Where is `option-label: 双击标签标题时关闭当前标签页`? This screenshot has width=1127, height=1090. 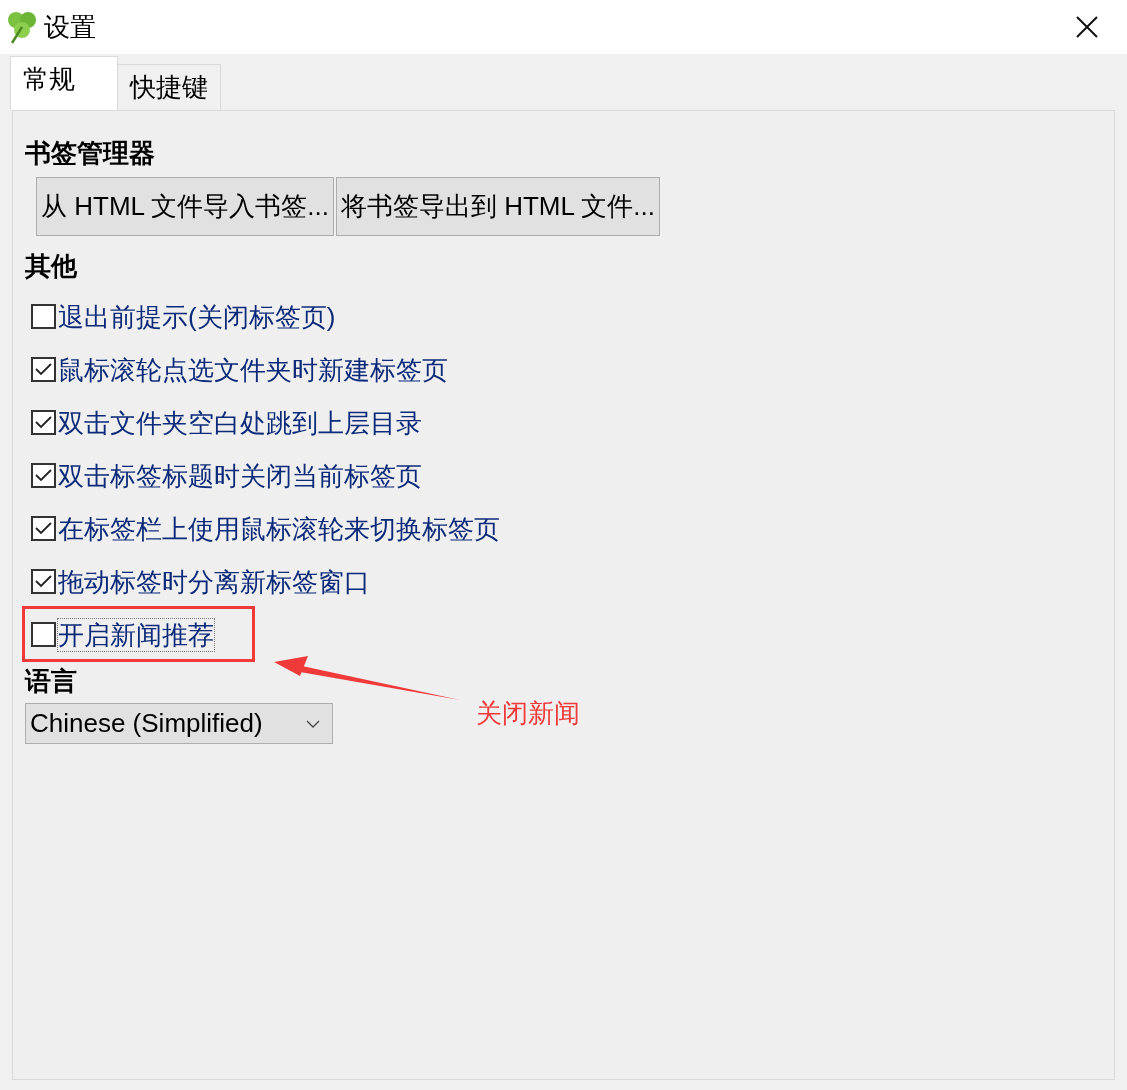
option-label: 双击标签标题时关闭当前标签页 is located at coordinates (240, 475).